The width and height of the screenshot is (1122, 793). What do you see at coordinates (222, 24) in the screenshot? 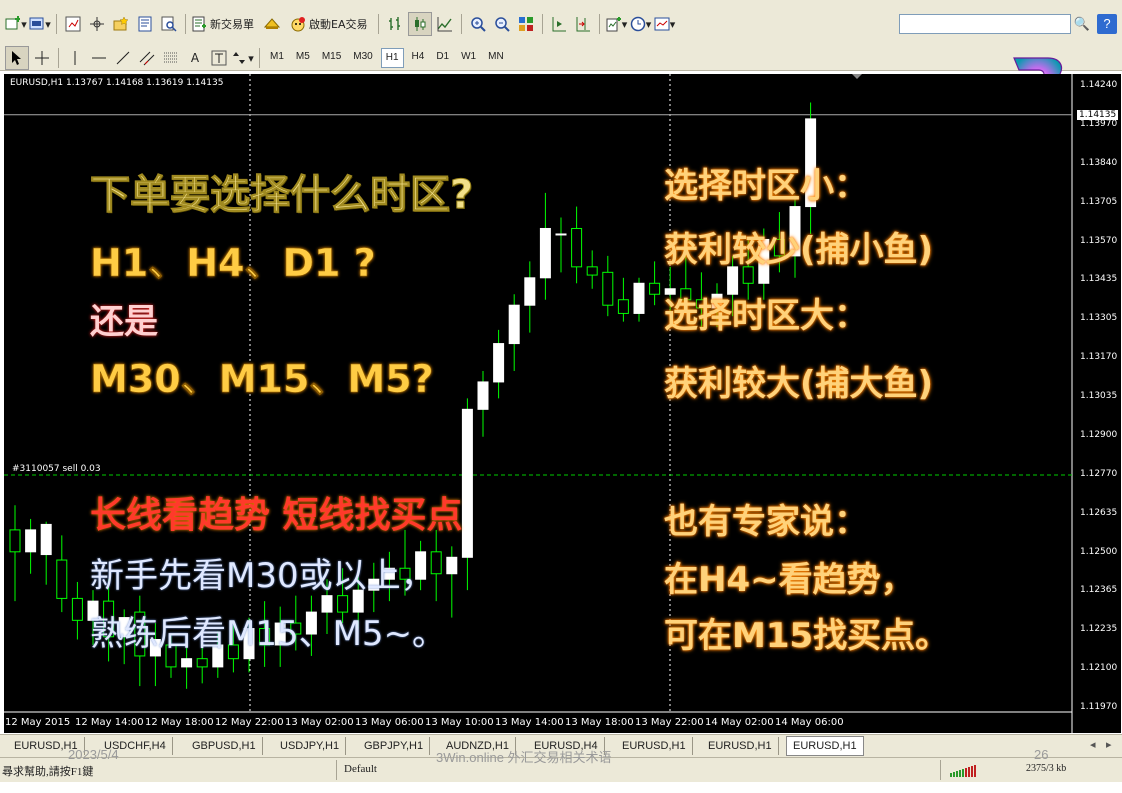
I see `new-order-button: 新交易單` at bounding box center [222, 24].